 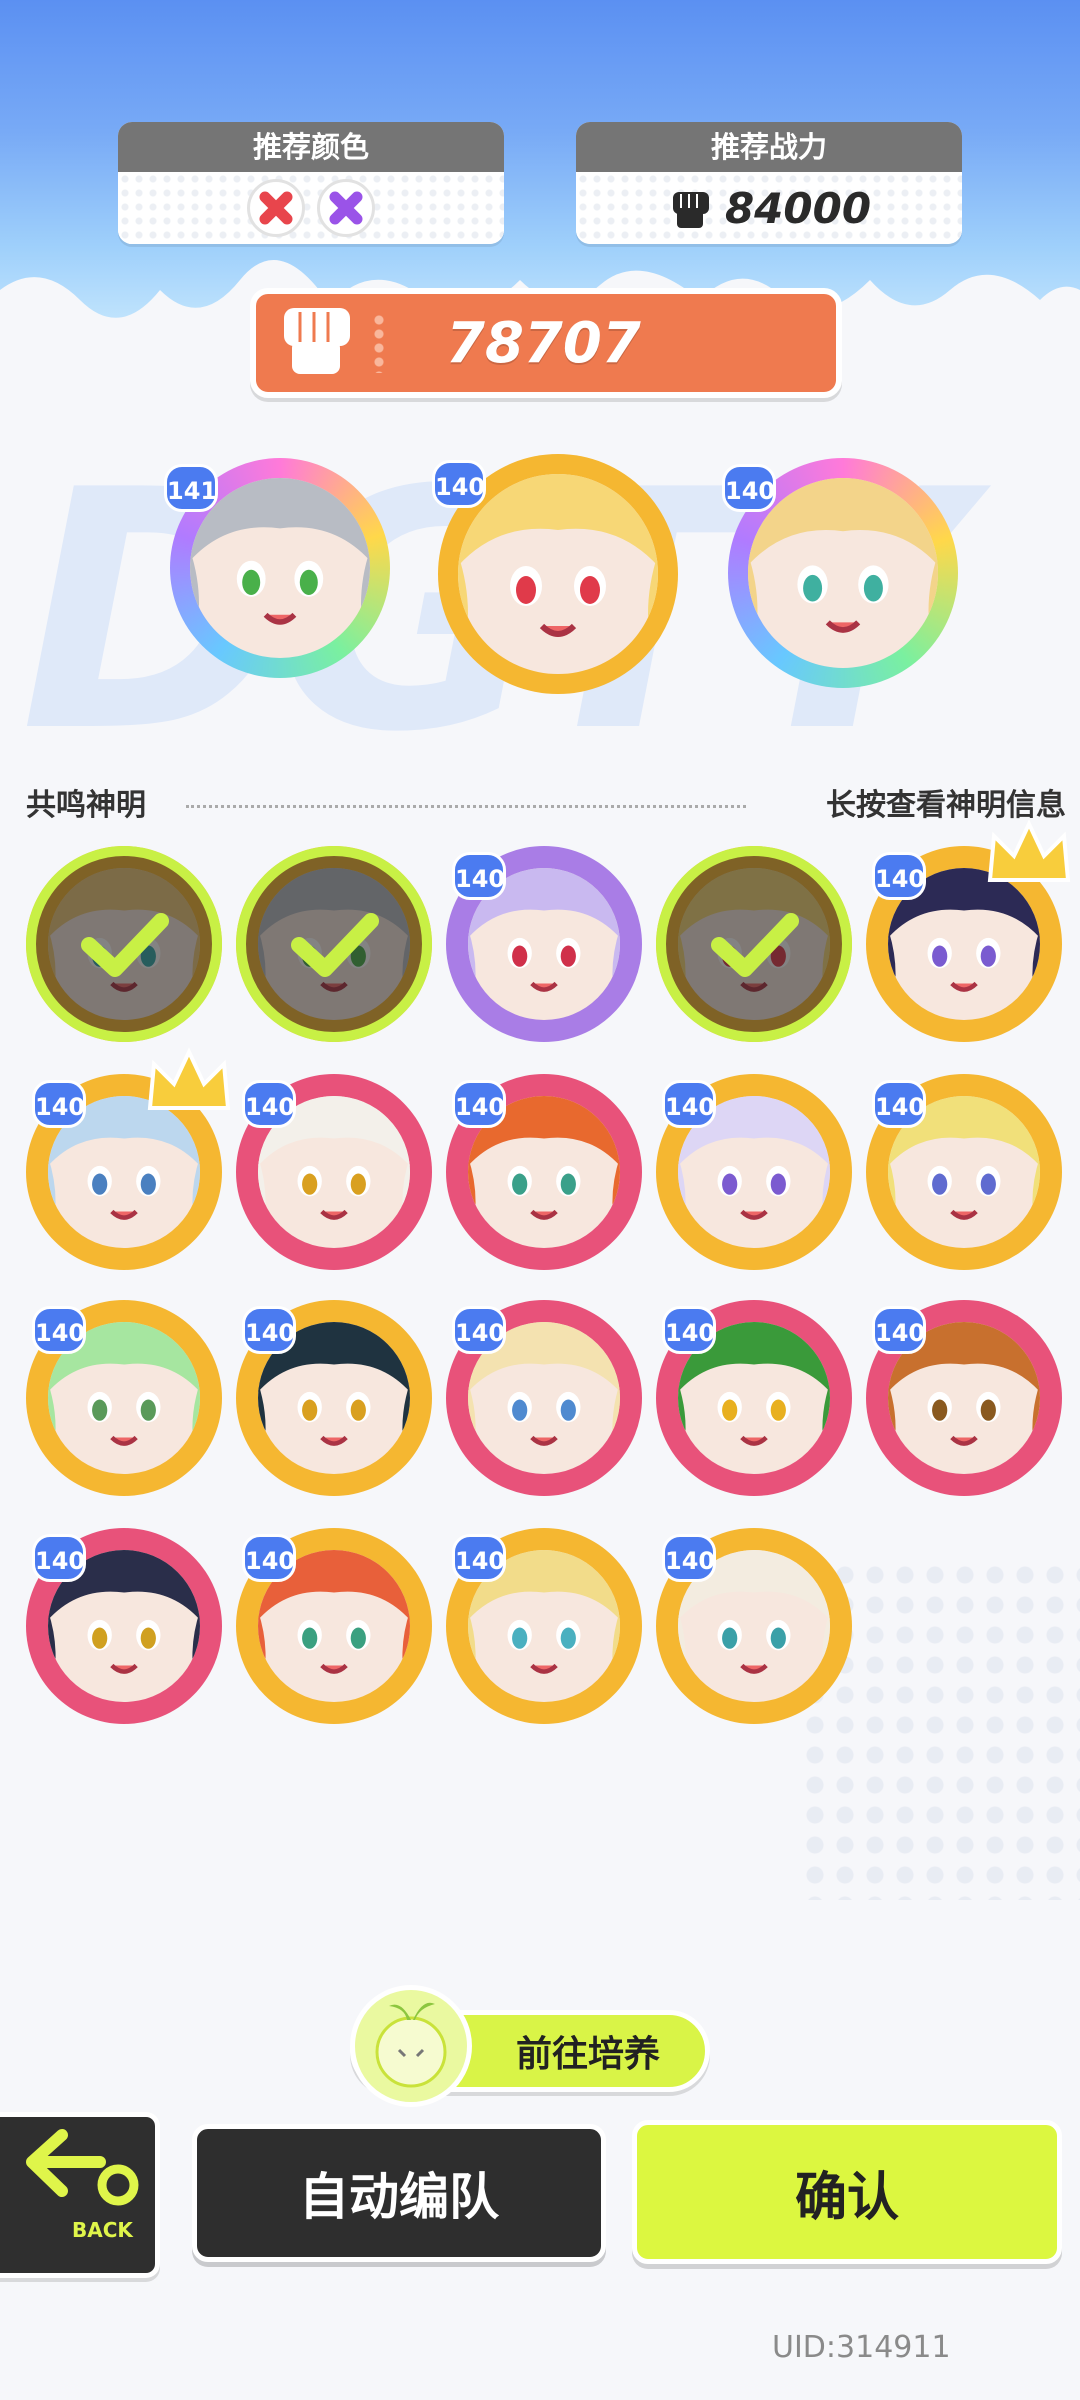 I want to click on team-power-value: 78707, so click(x=543, y=343).